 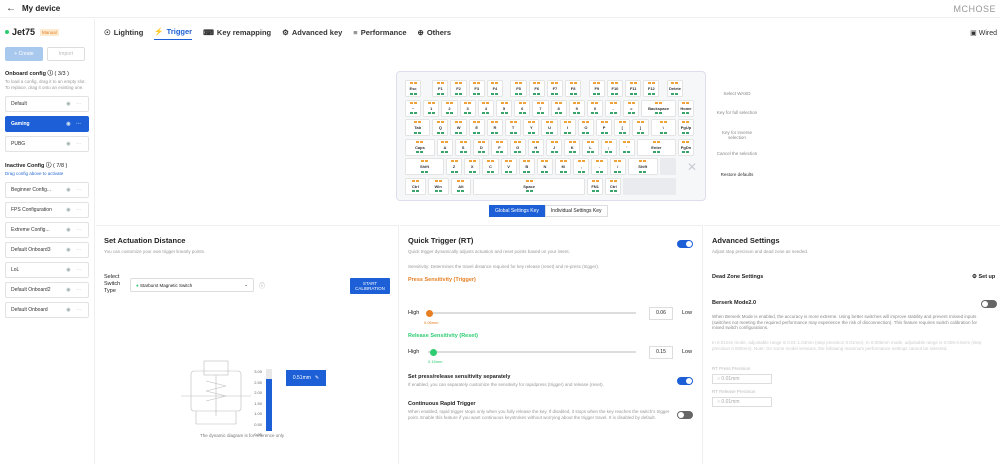 I want to click on key: Caps, so click(x=420, y=147).